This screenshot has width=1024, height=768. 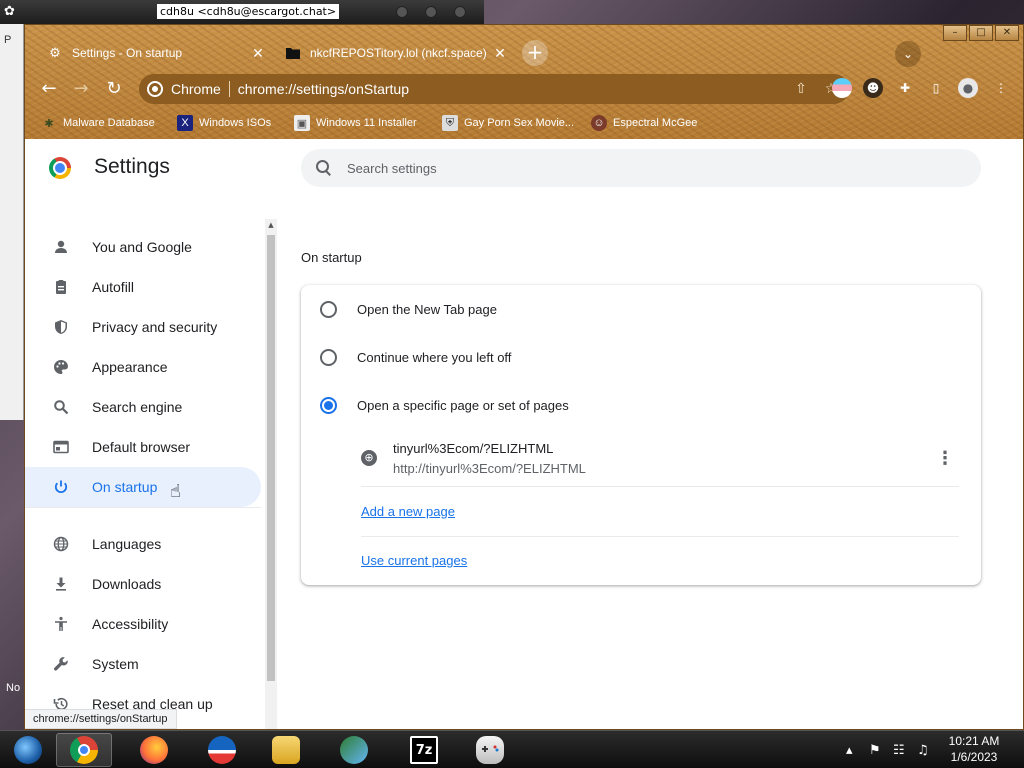 What do you see at coordinates (143, 247) in the screenshot?
I see `sidebar-item-you-and-google: You and Google` at bounding box center [143, 247].